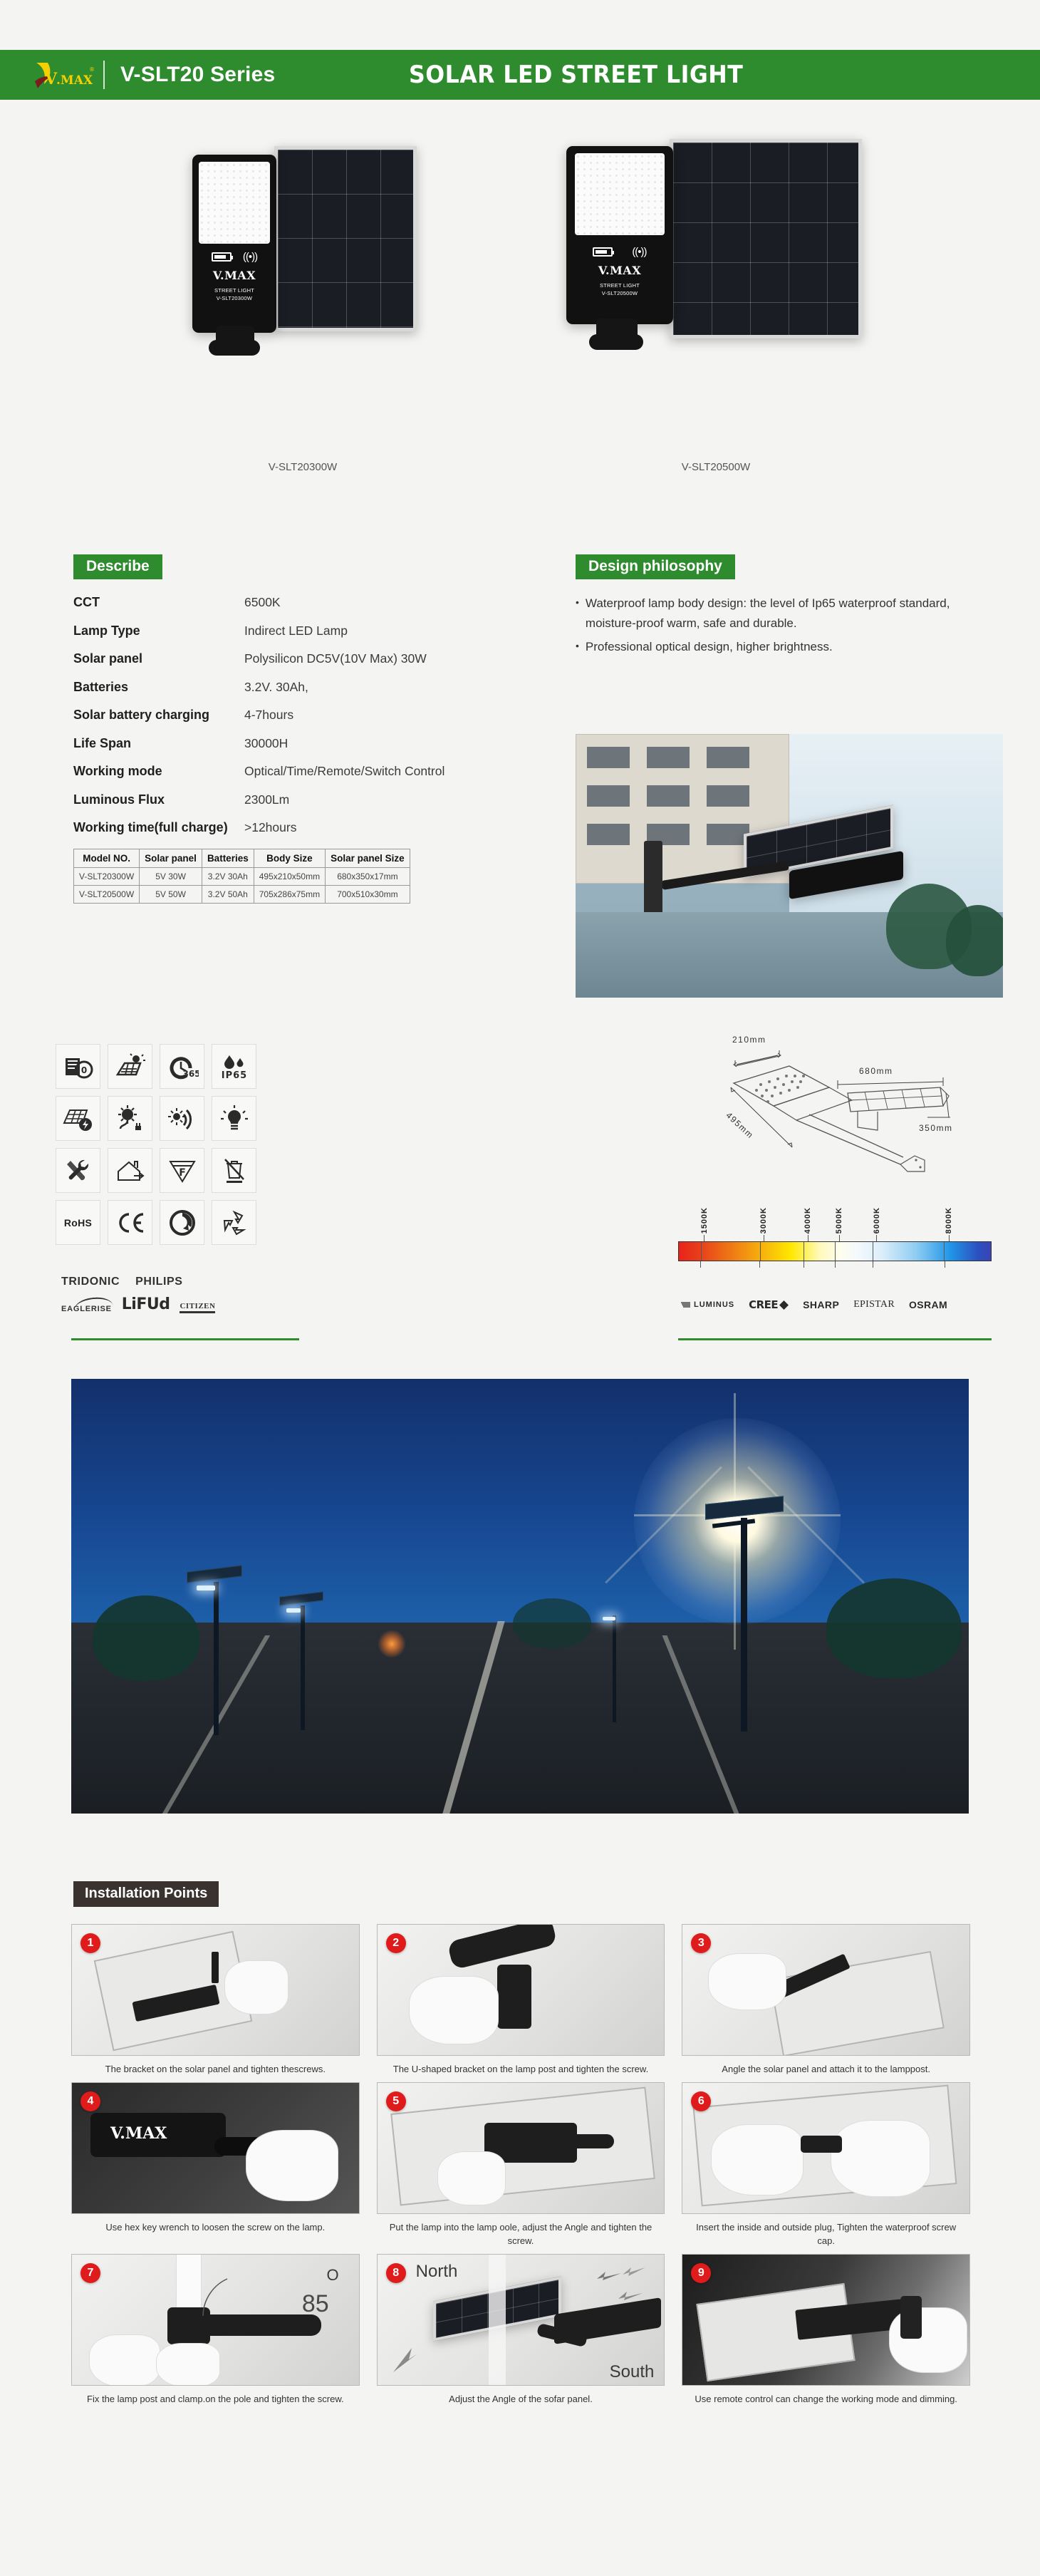  What do you see at coordinates (170, 858) in the screenshot?
I see `table-header-cell: Solar panel` at bounding box center [170, 858].